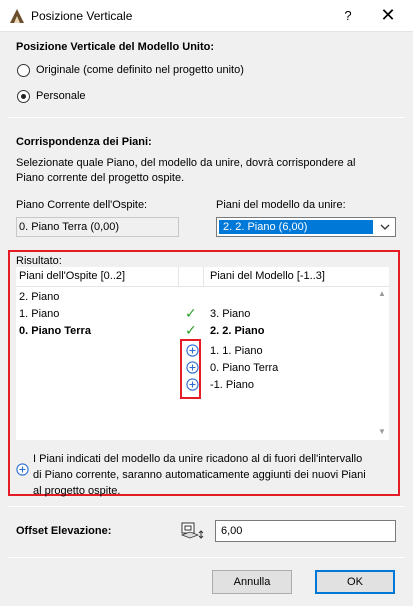  I want to click on radio-custom, so click(23, 96).